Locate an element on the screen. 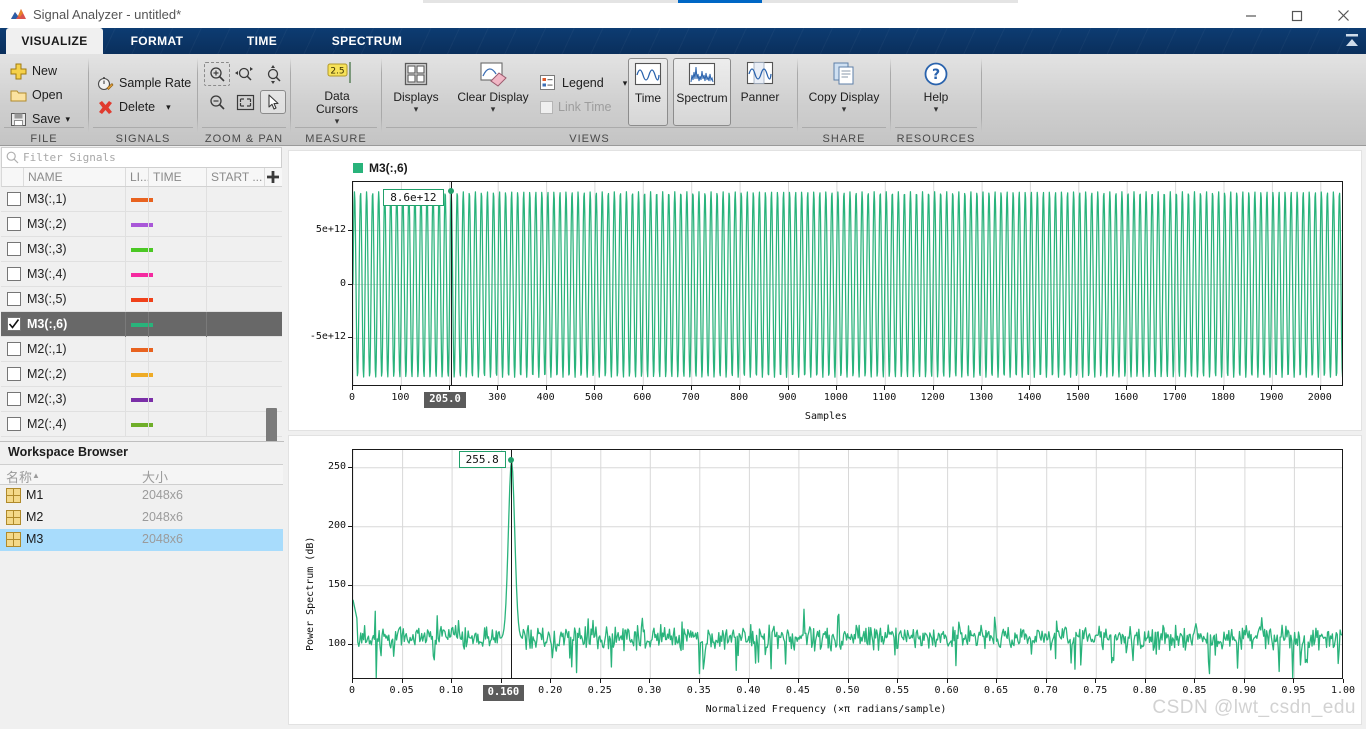 This screenshot has height=729, width=1366. open-button: Open is located at coordinates (36, 95).